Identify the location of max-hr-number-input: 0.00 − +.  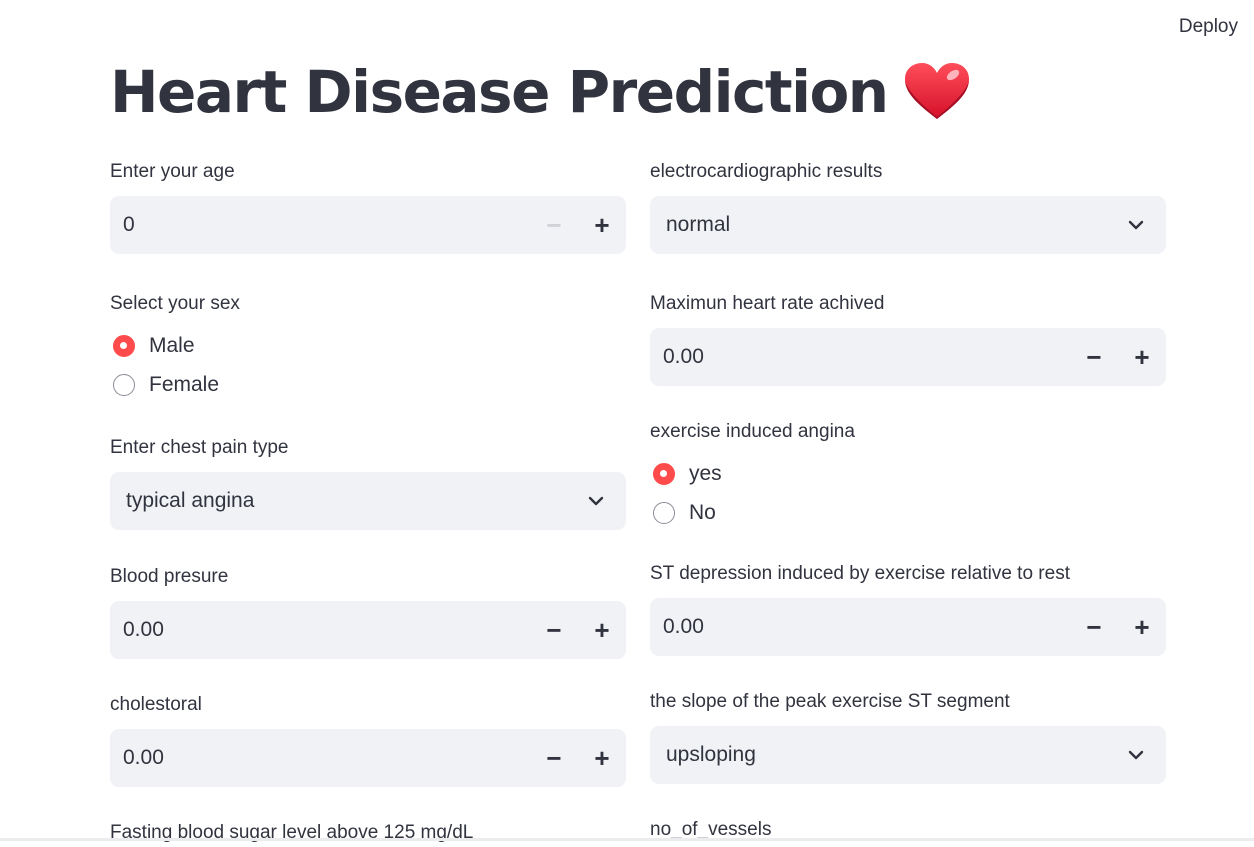
(908, 357).